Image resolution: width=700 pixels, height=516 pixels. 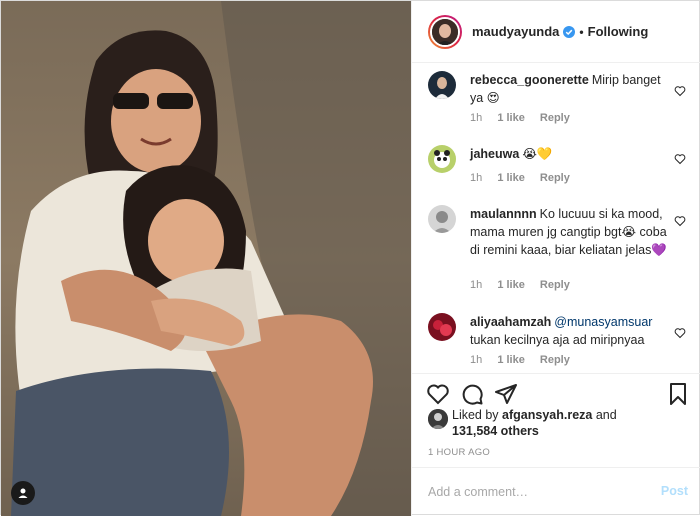 I want to click on like-heart-icon, so click(x=438, y=394).